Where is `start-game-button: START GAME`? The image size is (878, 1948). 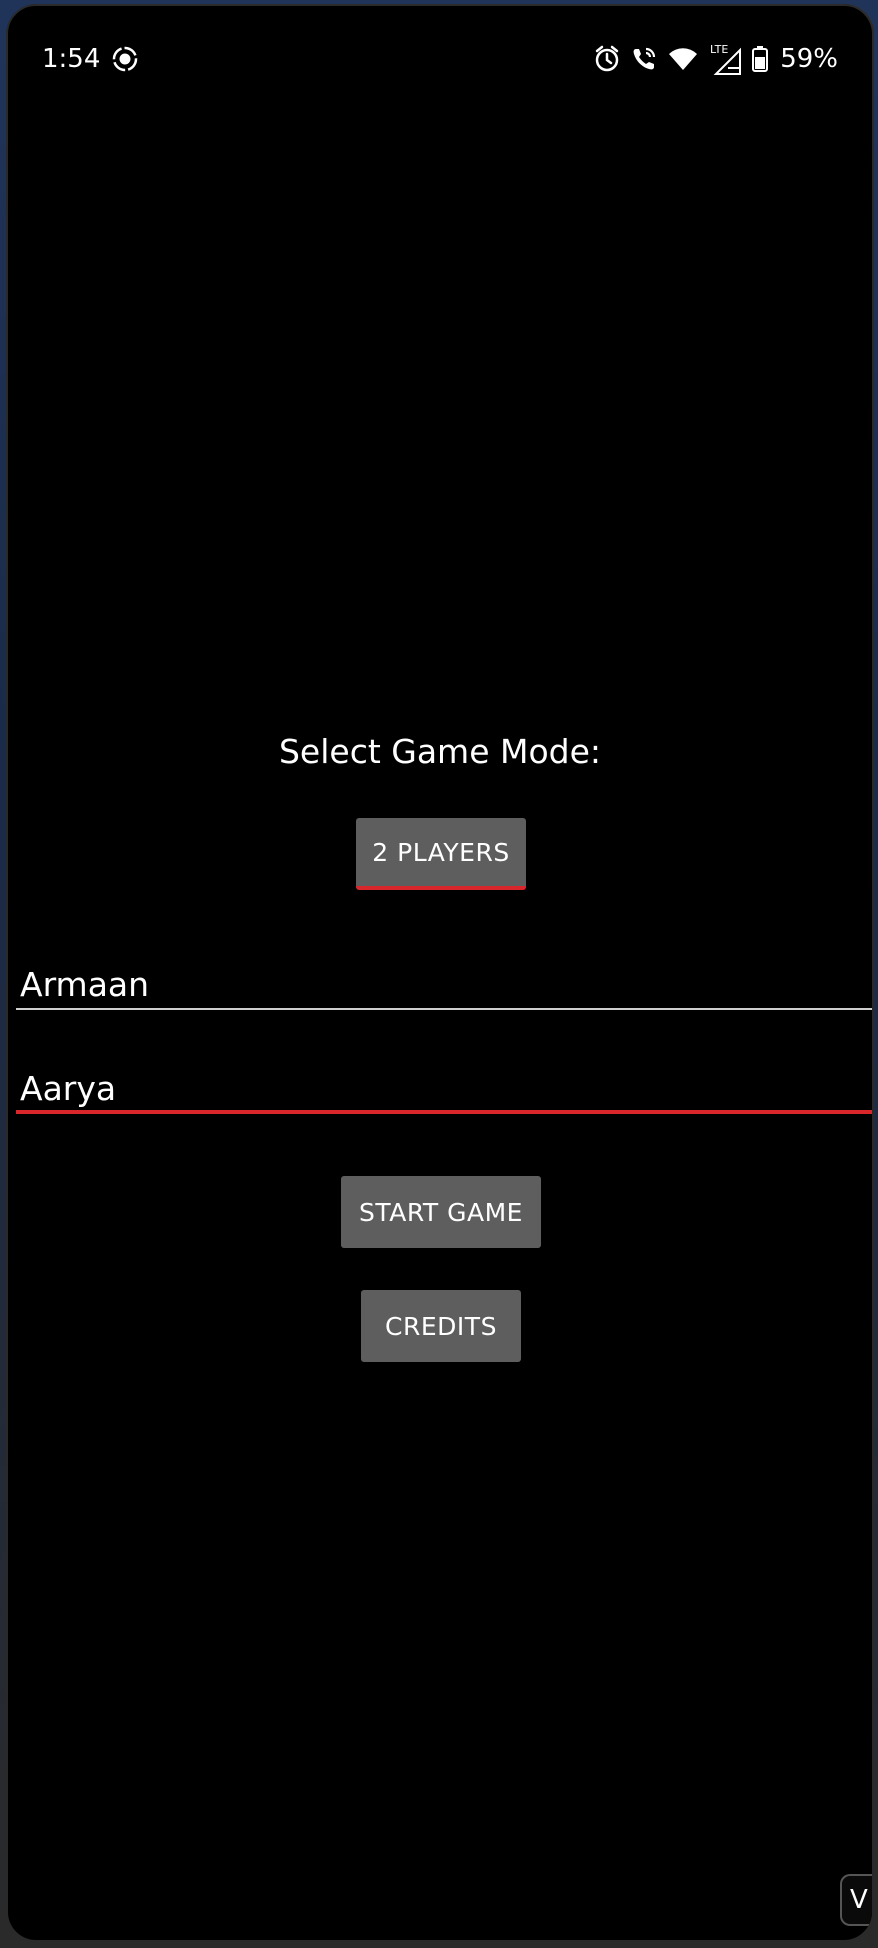
start-game-button: START GAME is located at coordinates (441, 1212).